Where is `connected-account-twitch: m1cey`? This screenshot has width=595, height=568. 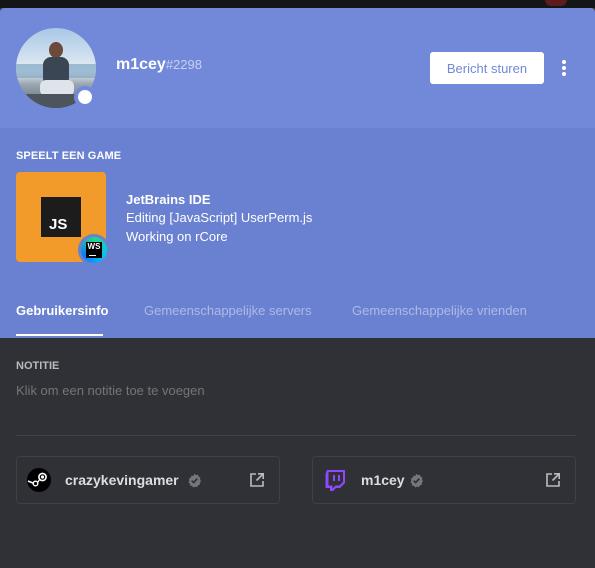 connected-account-twitch: m1cey is located at coordinates (444, 480).